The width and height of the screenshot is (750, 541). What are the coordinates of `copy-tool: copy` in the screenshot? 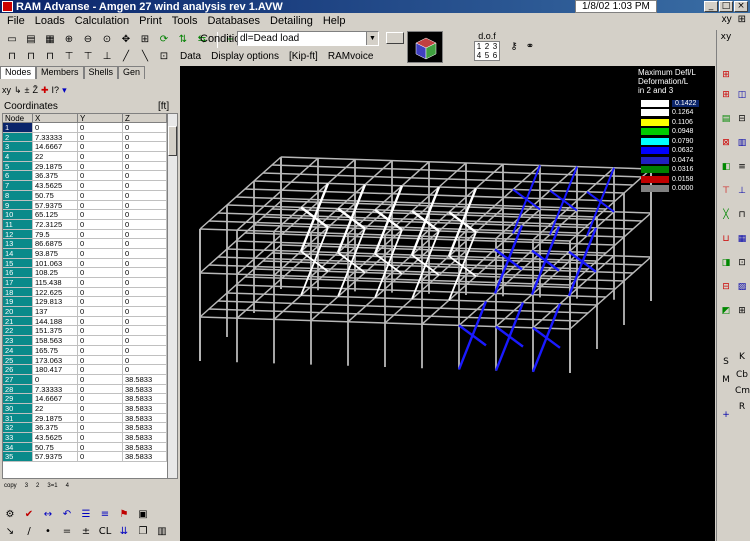 It's located at (10, 491).